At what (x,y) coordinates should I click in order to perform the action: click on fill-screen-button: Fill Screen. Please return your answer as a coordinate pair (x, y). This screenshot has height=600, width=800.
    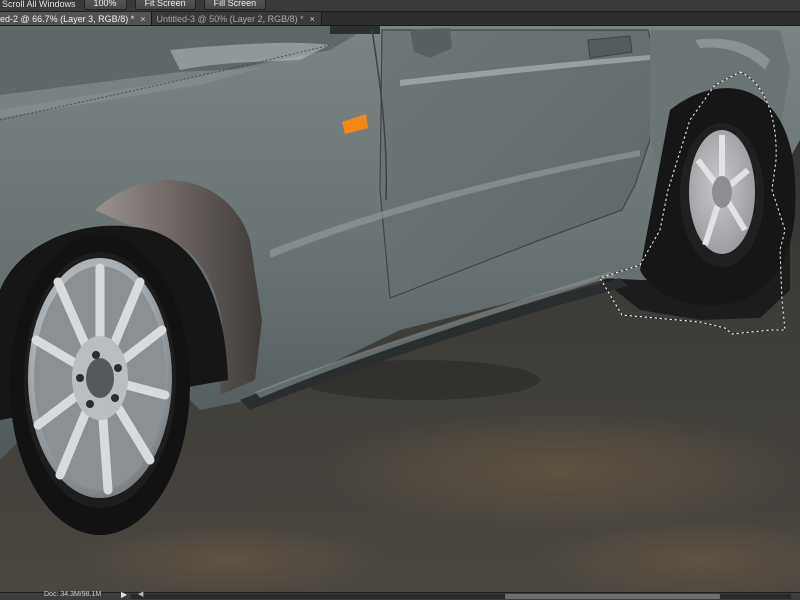
    Looking at the image, I should click on (235, 5).